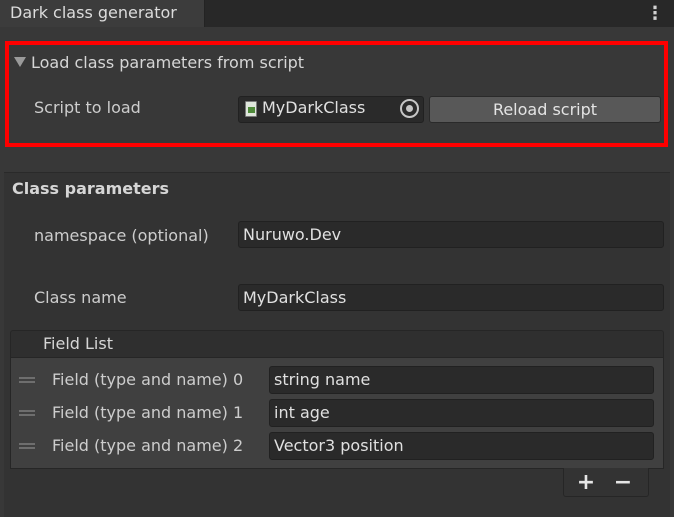 This screenshot has height=517, width=674. I want to click on reload-script-button: Reload script, so click(545, 109).